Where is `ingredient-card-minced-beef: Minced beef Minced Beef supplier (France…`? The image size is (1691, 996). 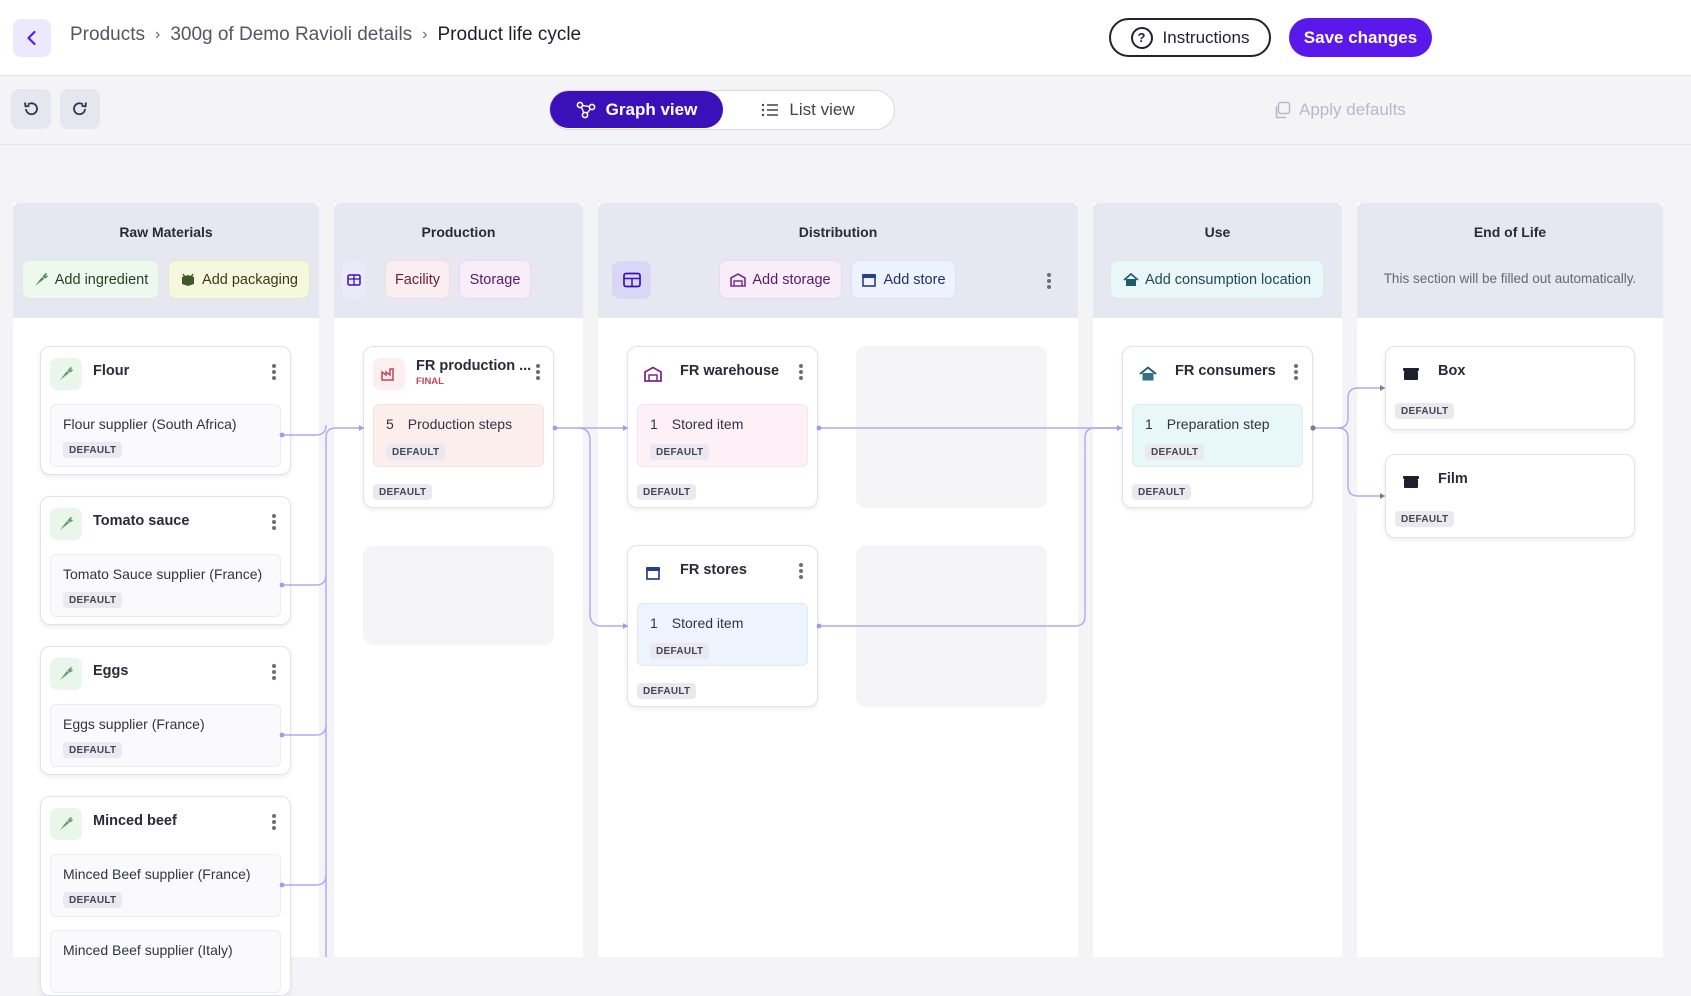
ingredient-card-minced-beef: Minced beef Minced Beef supplier (France… is located at coordinates (165, 896).